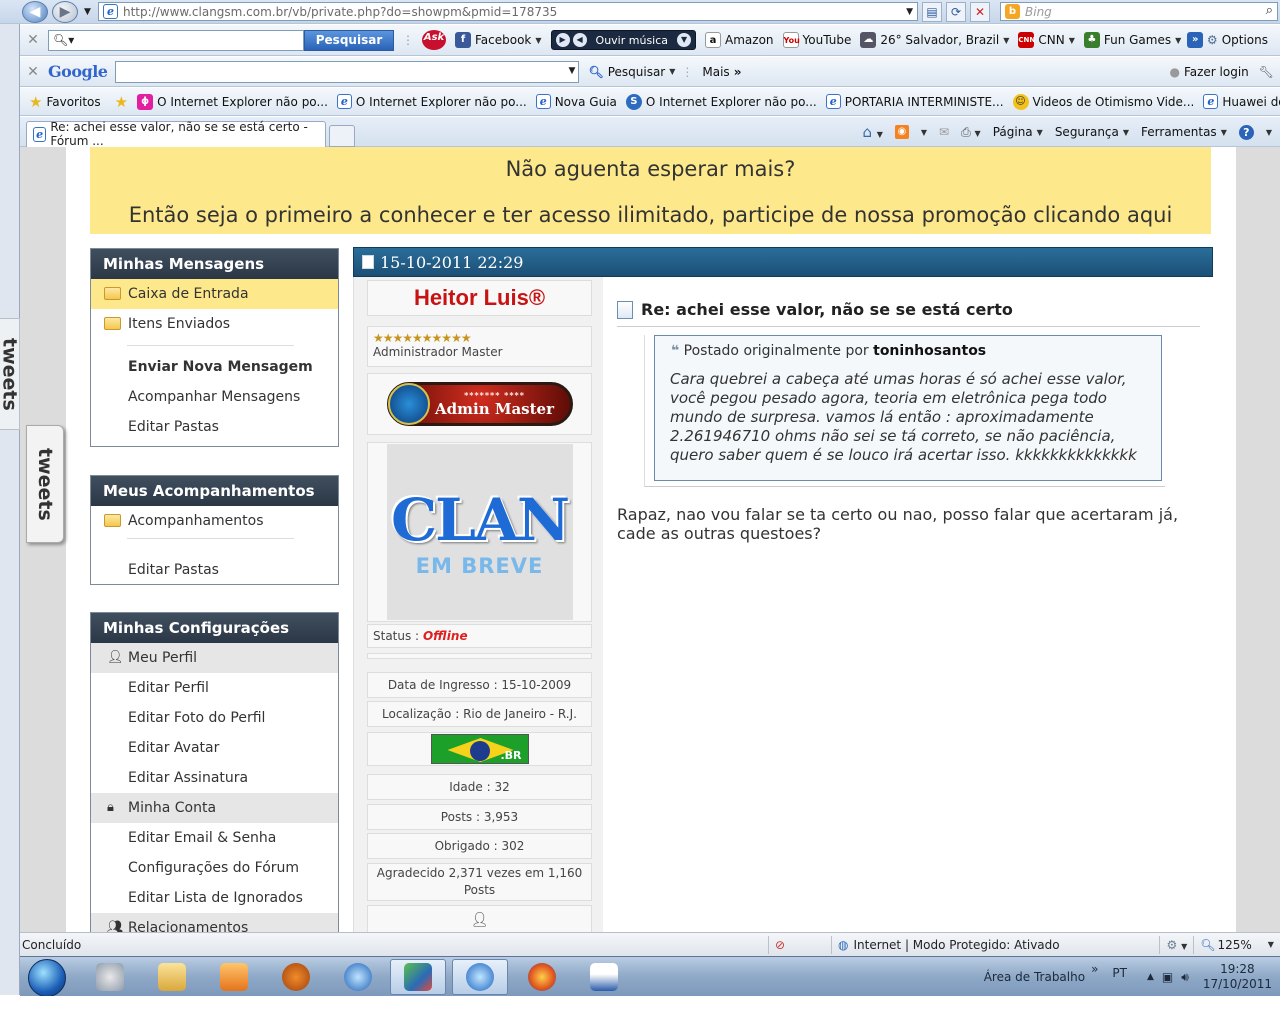 The width and height of the screenshot is (1280, 1024). Describe the element at coordinates (1176, 945) in the screenshot. I see `protected-mode-icon: ⚙ ▼` at that location.